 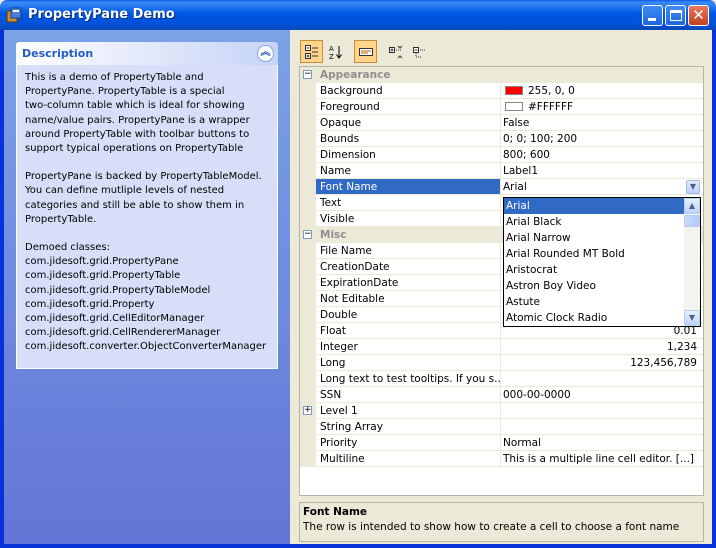 I want to click on window-title: PropertyPane Demo, so click(x=101, y=14).